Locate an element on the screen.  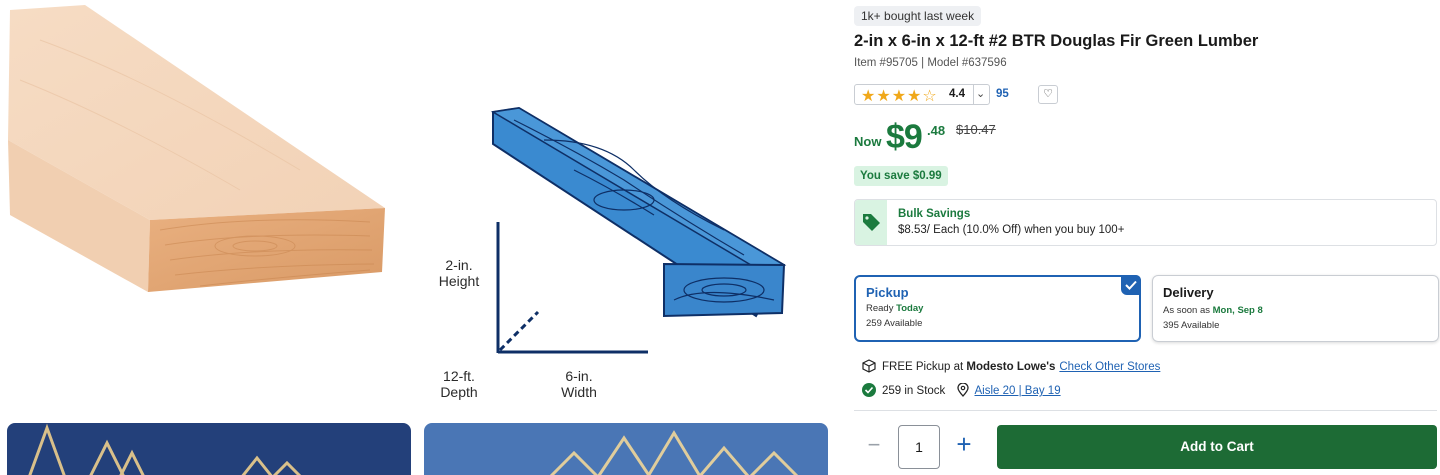
plus-icon: + is located at coordinates (964, 444).